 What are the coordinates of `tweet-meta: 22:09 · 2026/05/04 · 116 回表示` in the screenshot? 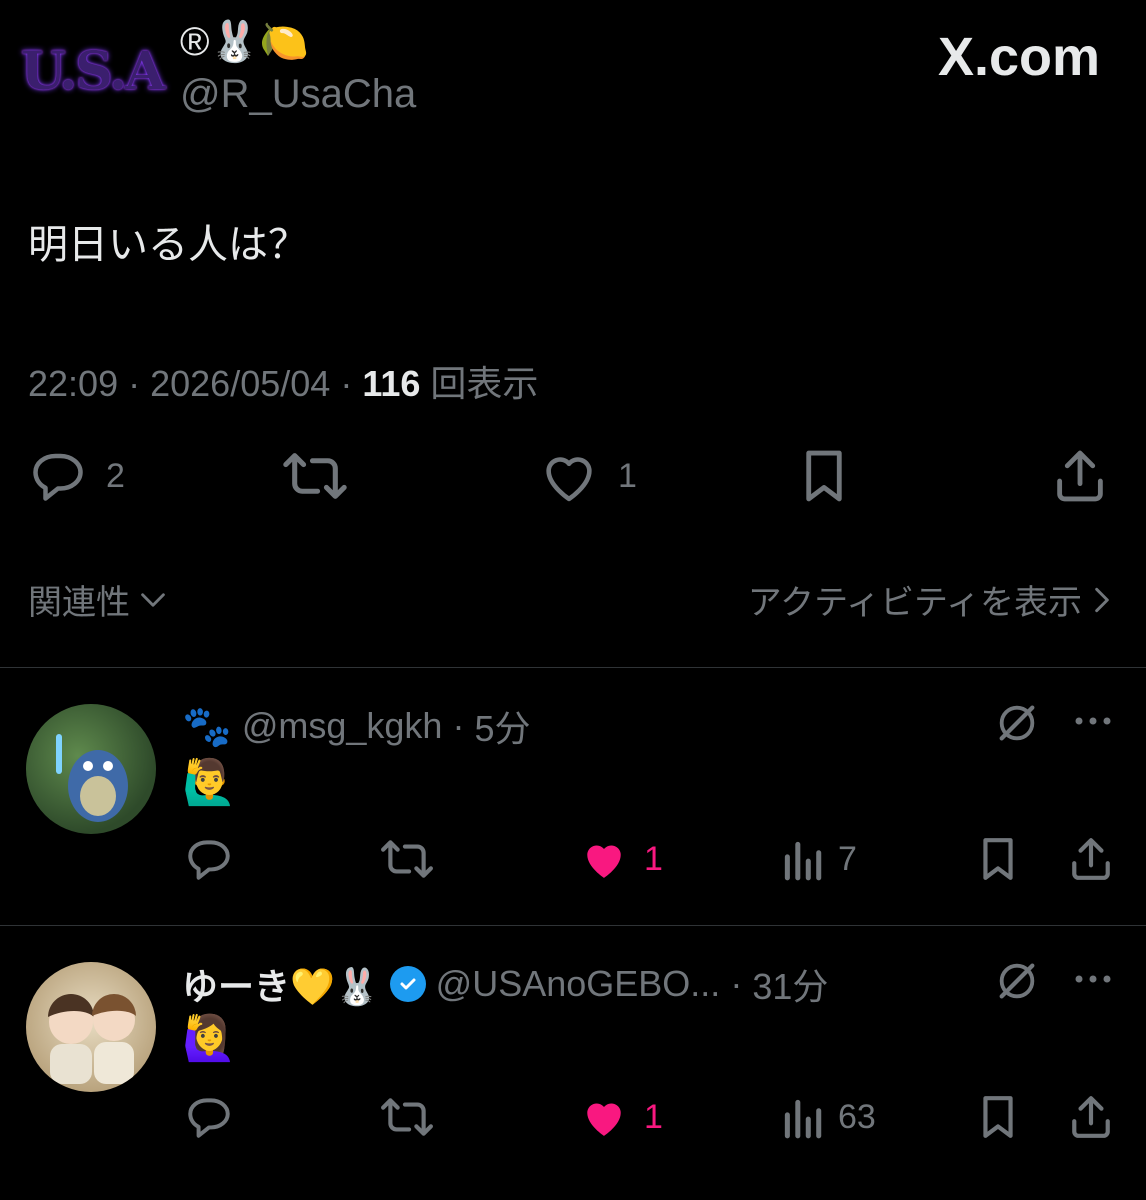 It's located at (283, 383).